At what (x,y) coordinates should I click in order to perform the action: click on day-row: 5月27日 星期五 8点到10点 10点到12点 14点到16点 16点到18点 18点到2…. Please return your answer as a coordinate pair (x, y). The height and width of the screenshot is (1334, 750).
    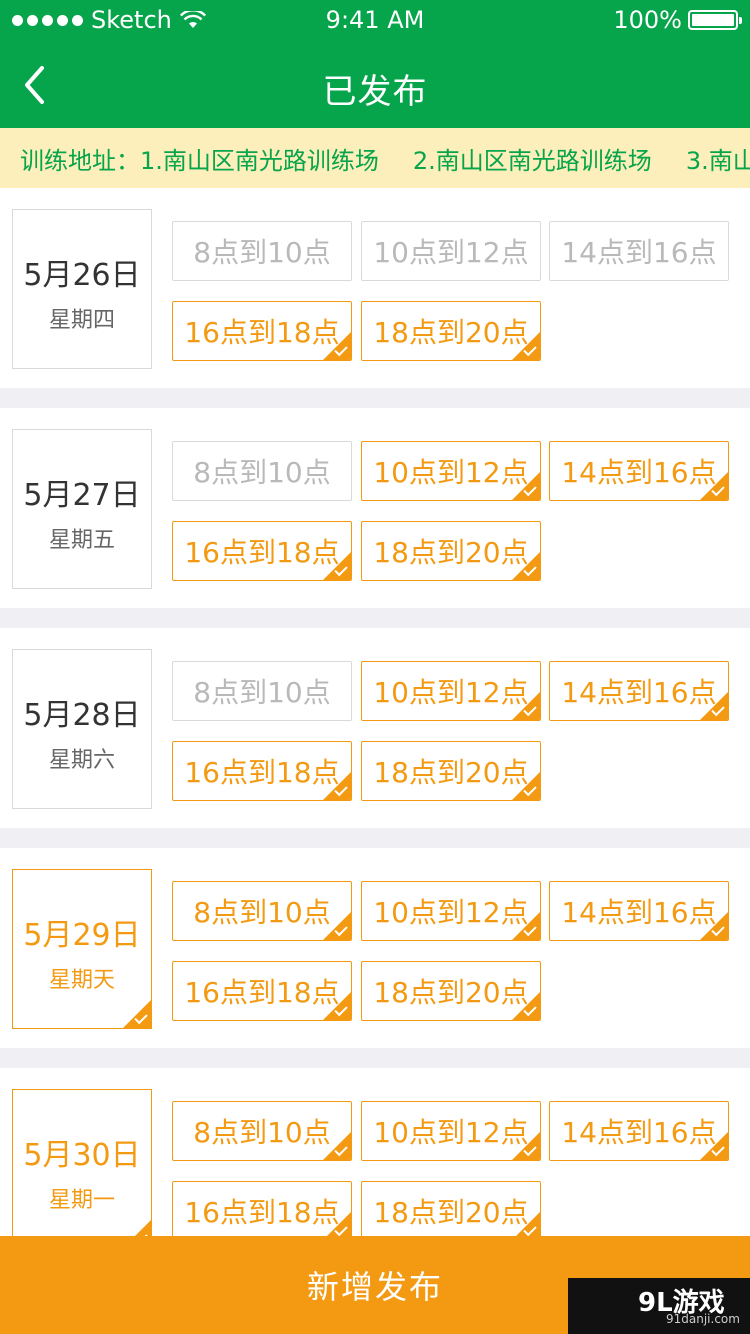
    Looking at the image, I should click on (375, 508).